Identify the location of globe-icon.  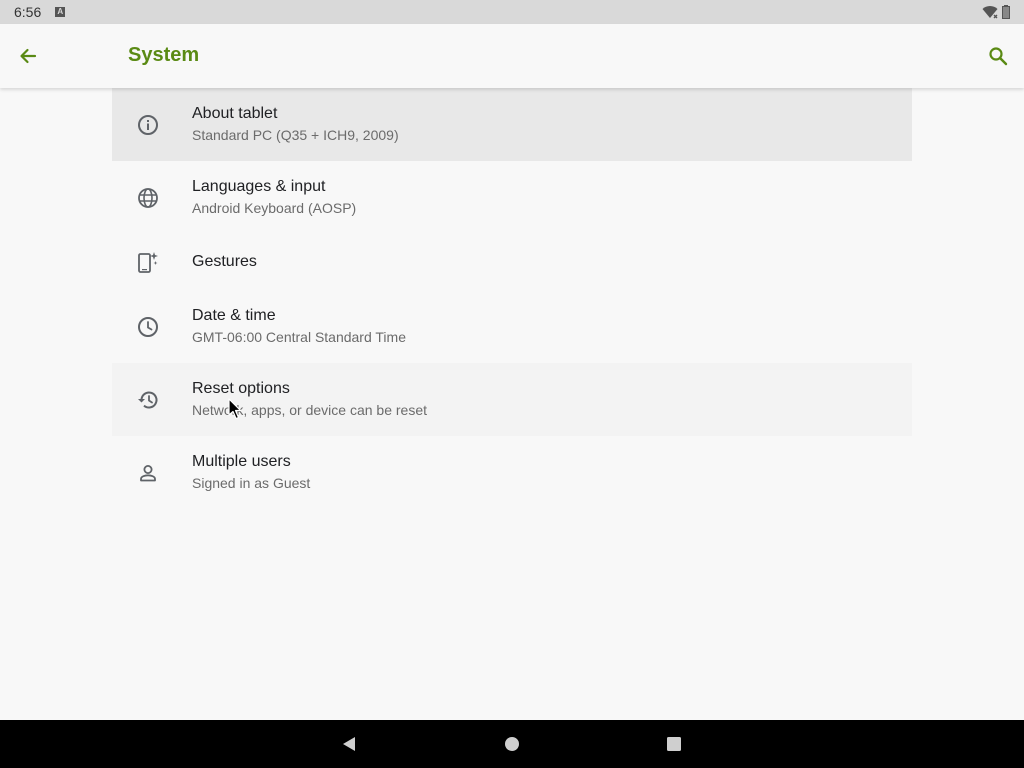
(148, 198).